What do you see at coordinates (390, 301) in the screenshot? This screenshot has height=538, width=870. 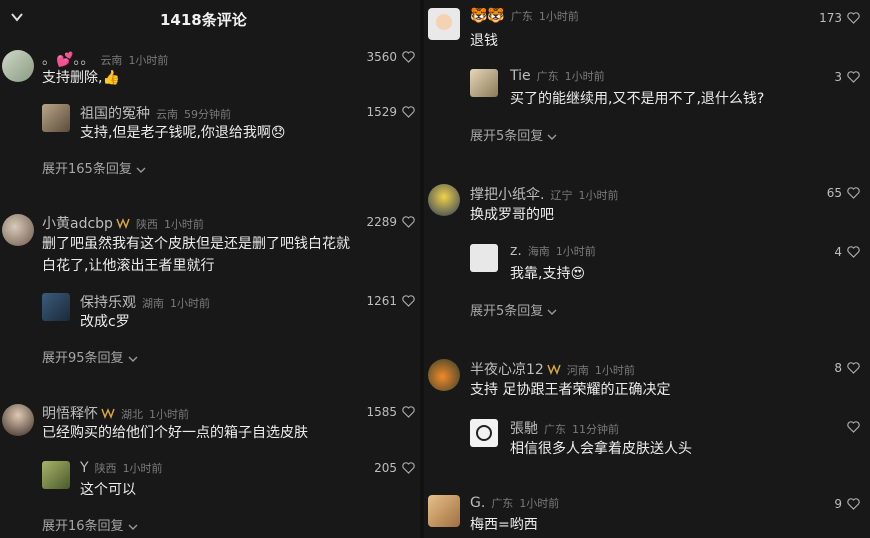 I see `like-count: 1261` at bounding box center [390, 301].